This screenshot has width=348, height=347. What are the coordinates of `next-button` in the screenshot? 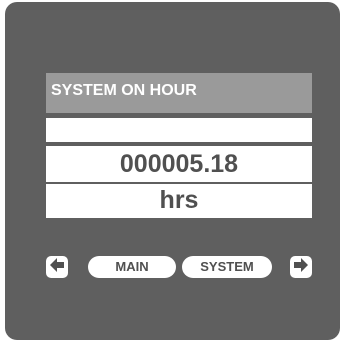 It's located at (301, 267).